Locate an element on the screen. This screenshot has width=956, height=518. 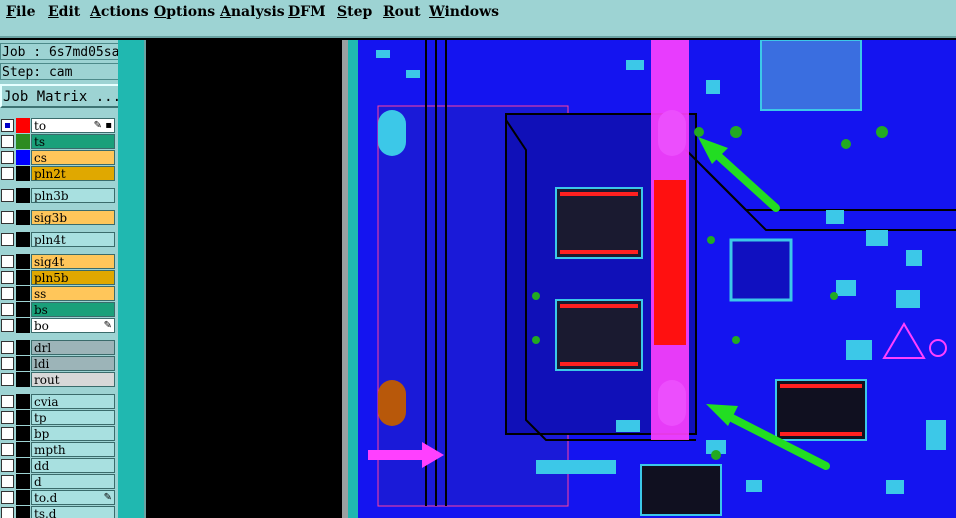
layer-row-pln2t: pln2t is located at coordinates (58, 173).